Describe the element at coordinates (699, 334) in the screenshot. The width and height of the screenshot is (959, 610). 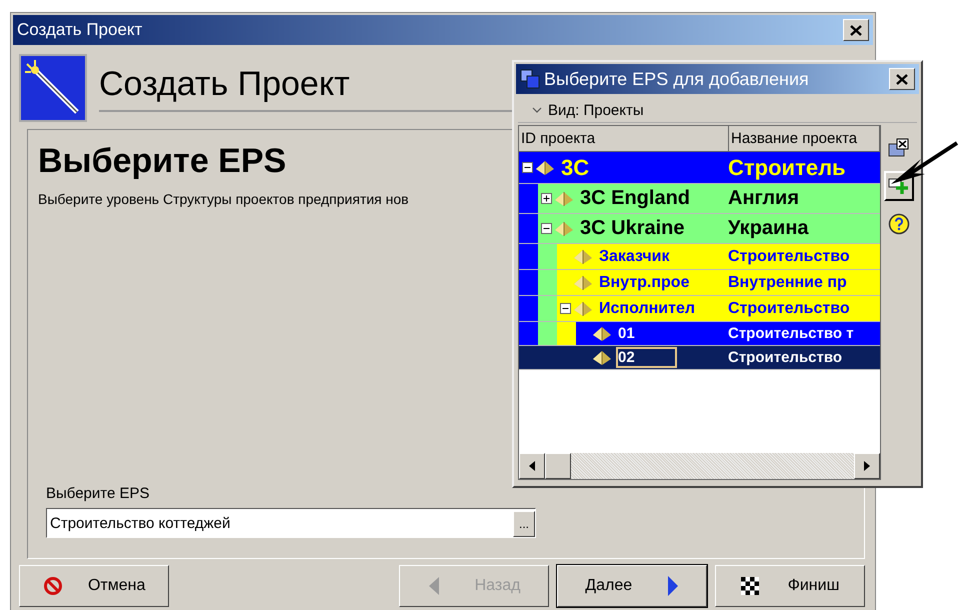
I see `tree-row: 01 Строительство т` at that location.